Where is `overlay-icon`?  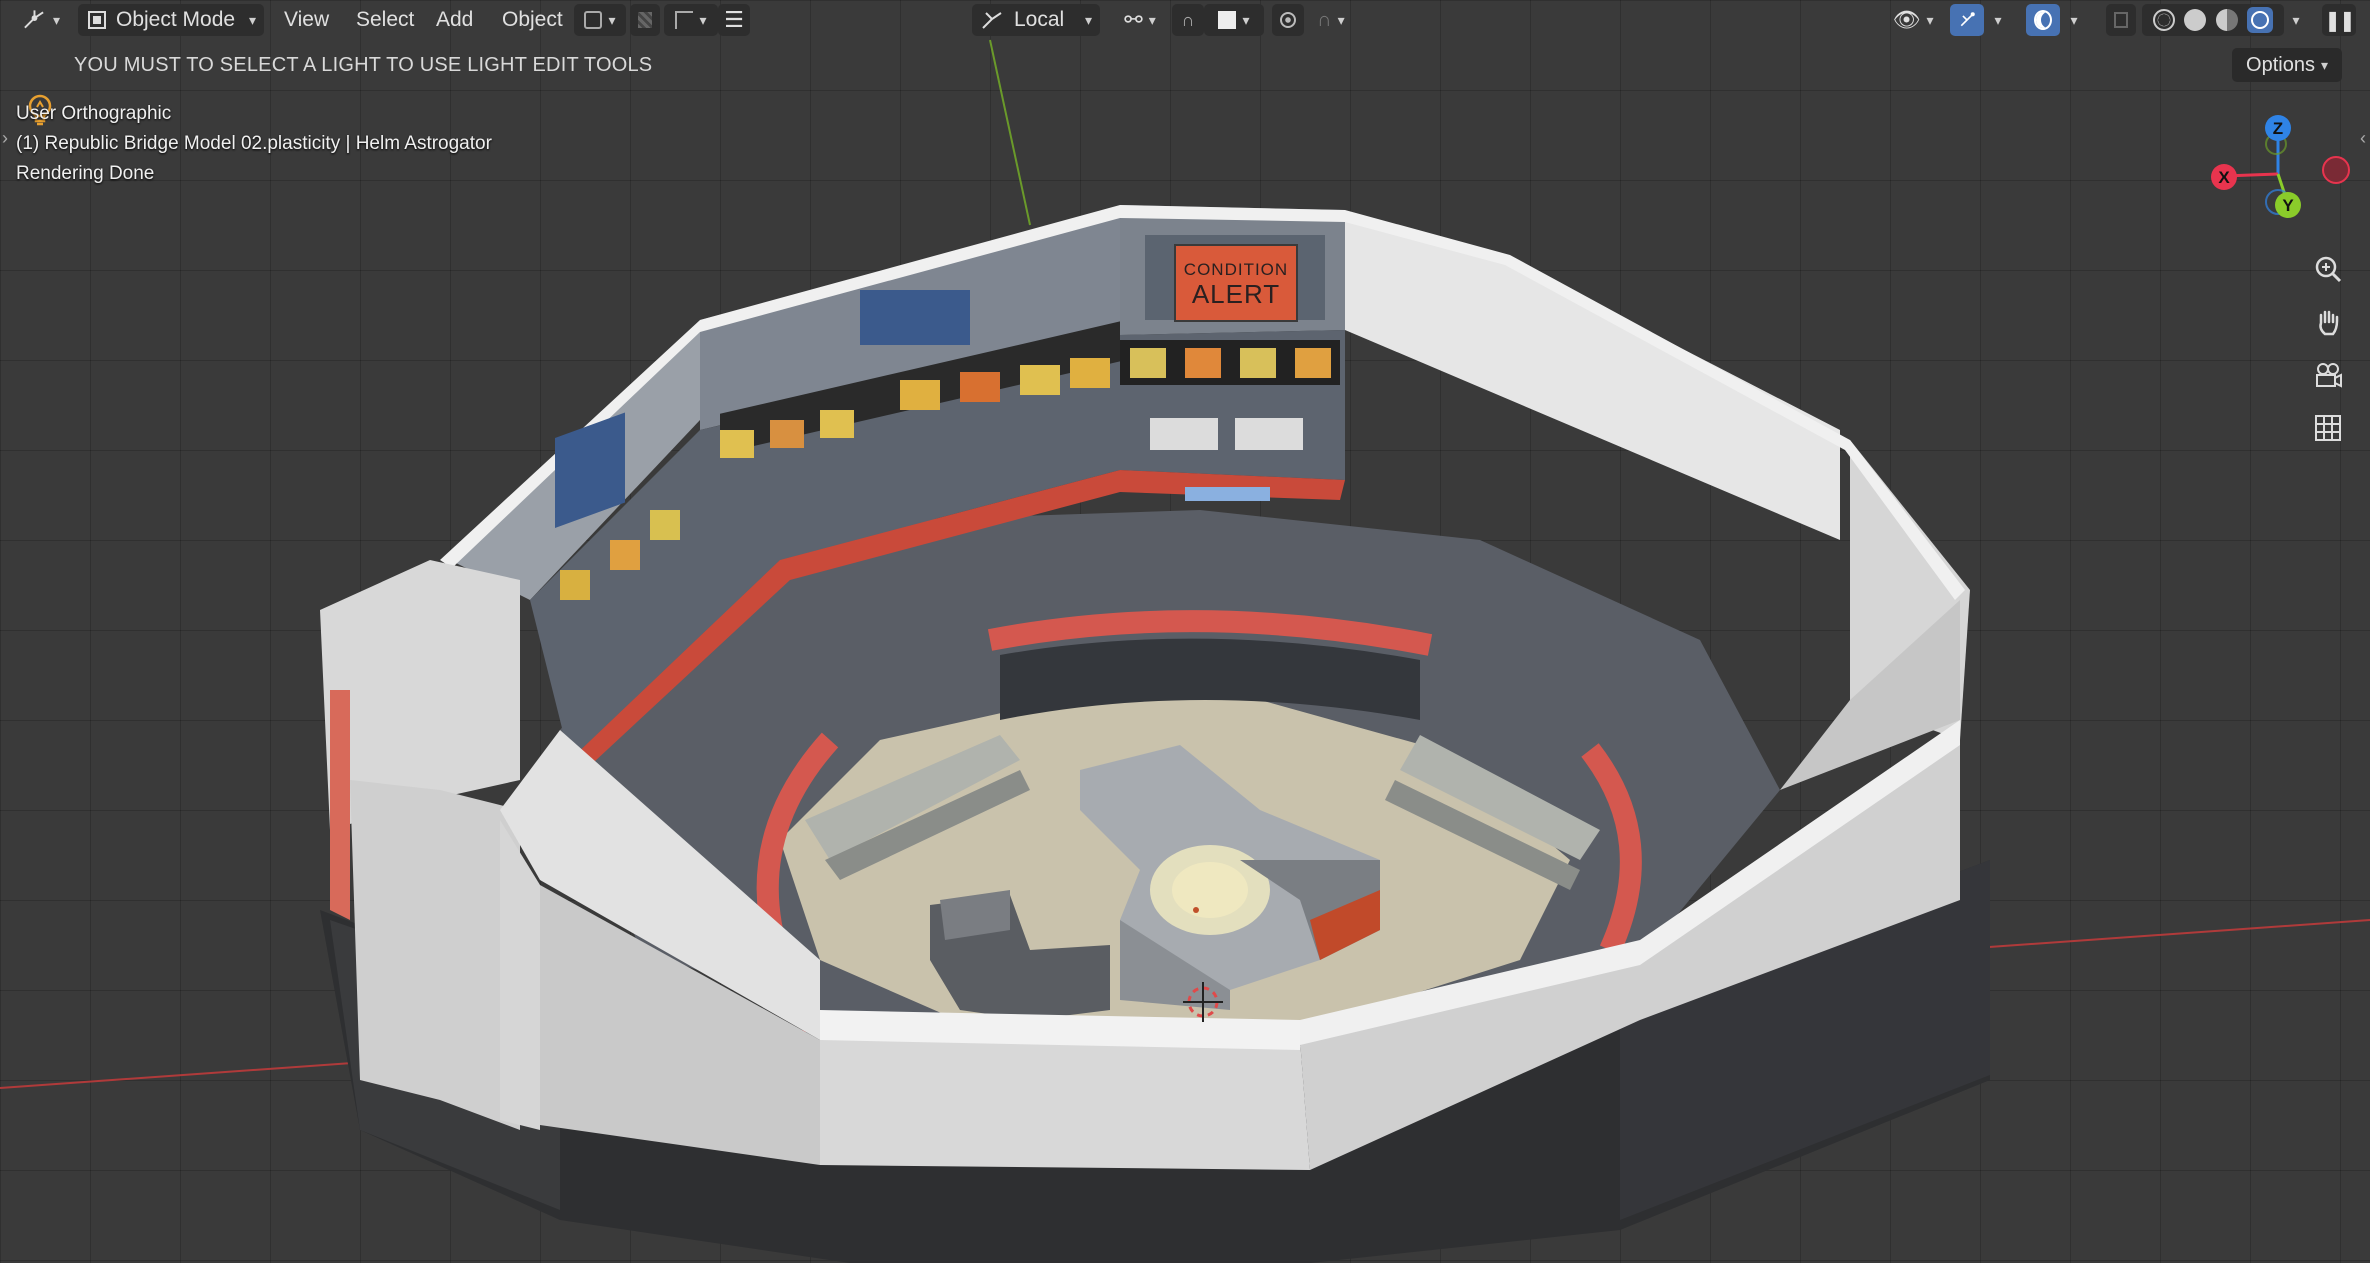 overlay-icon is located at coordinates (2043, 20).